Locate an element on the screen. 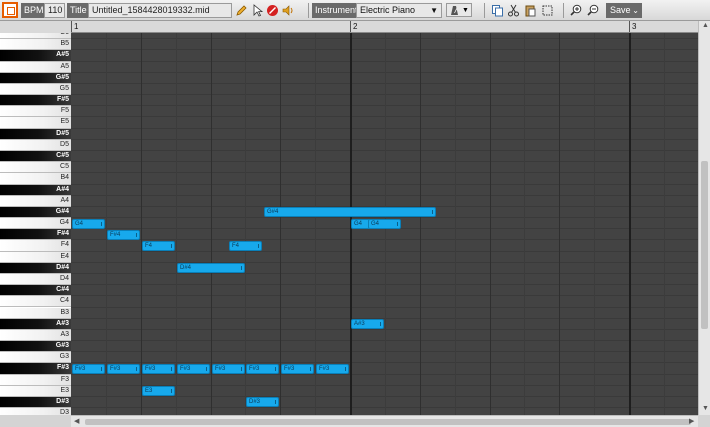 The width and height of the screenshot is (710, 427). piano-key: F#4 is located at coordinates (35, 235).